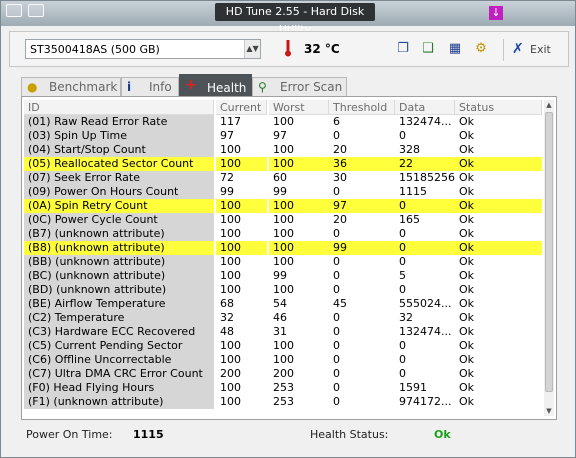  Describe the element at coordinates (403, 49) in the screenshot. I see `copy-icon: ❐` at that location.